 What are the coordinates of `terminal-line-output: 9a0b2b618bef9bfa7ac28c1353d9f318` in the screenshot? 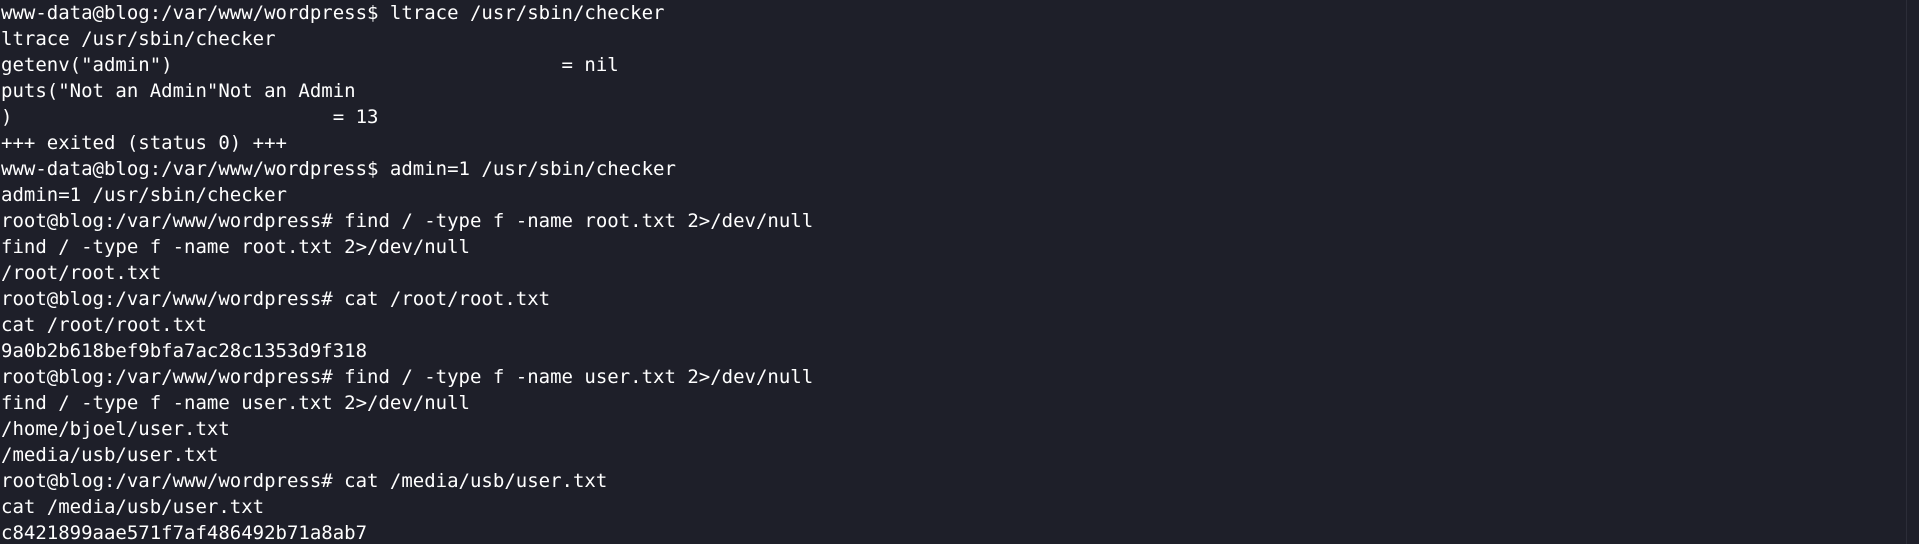 It's located at (184, 351).